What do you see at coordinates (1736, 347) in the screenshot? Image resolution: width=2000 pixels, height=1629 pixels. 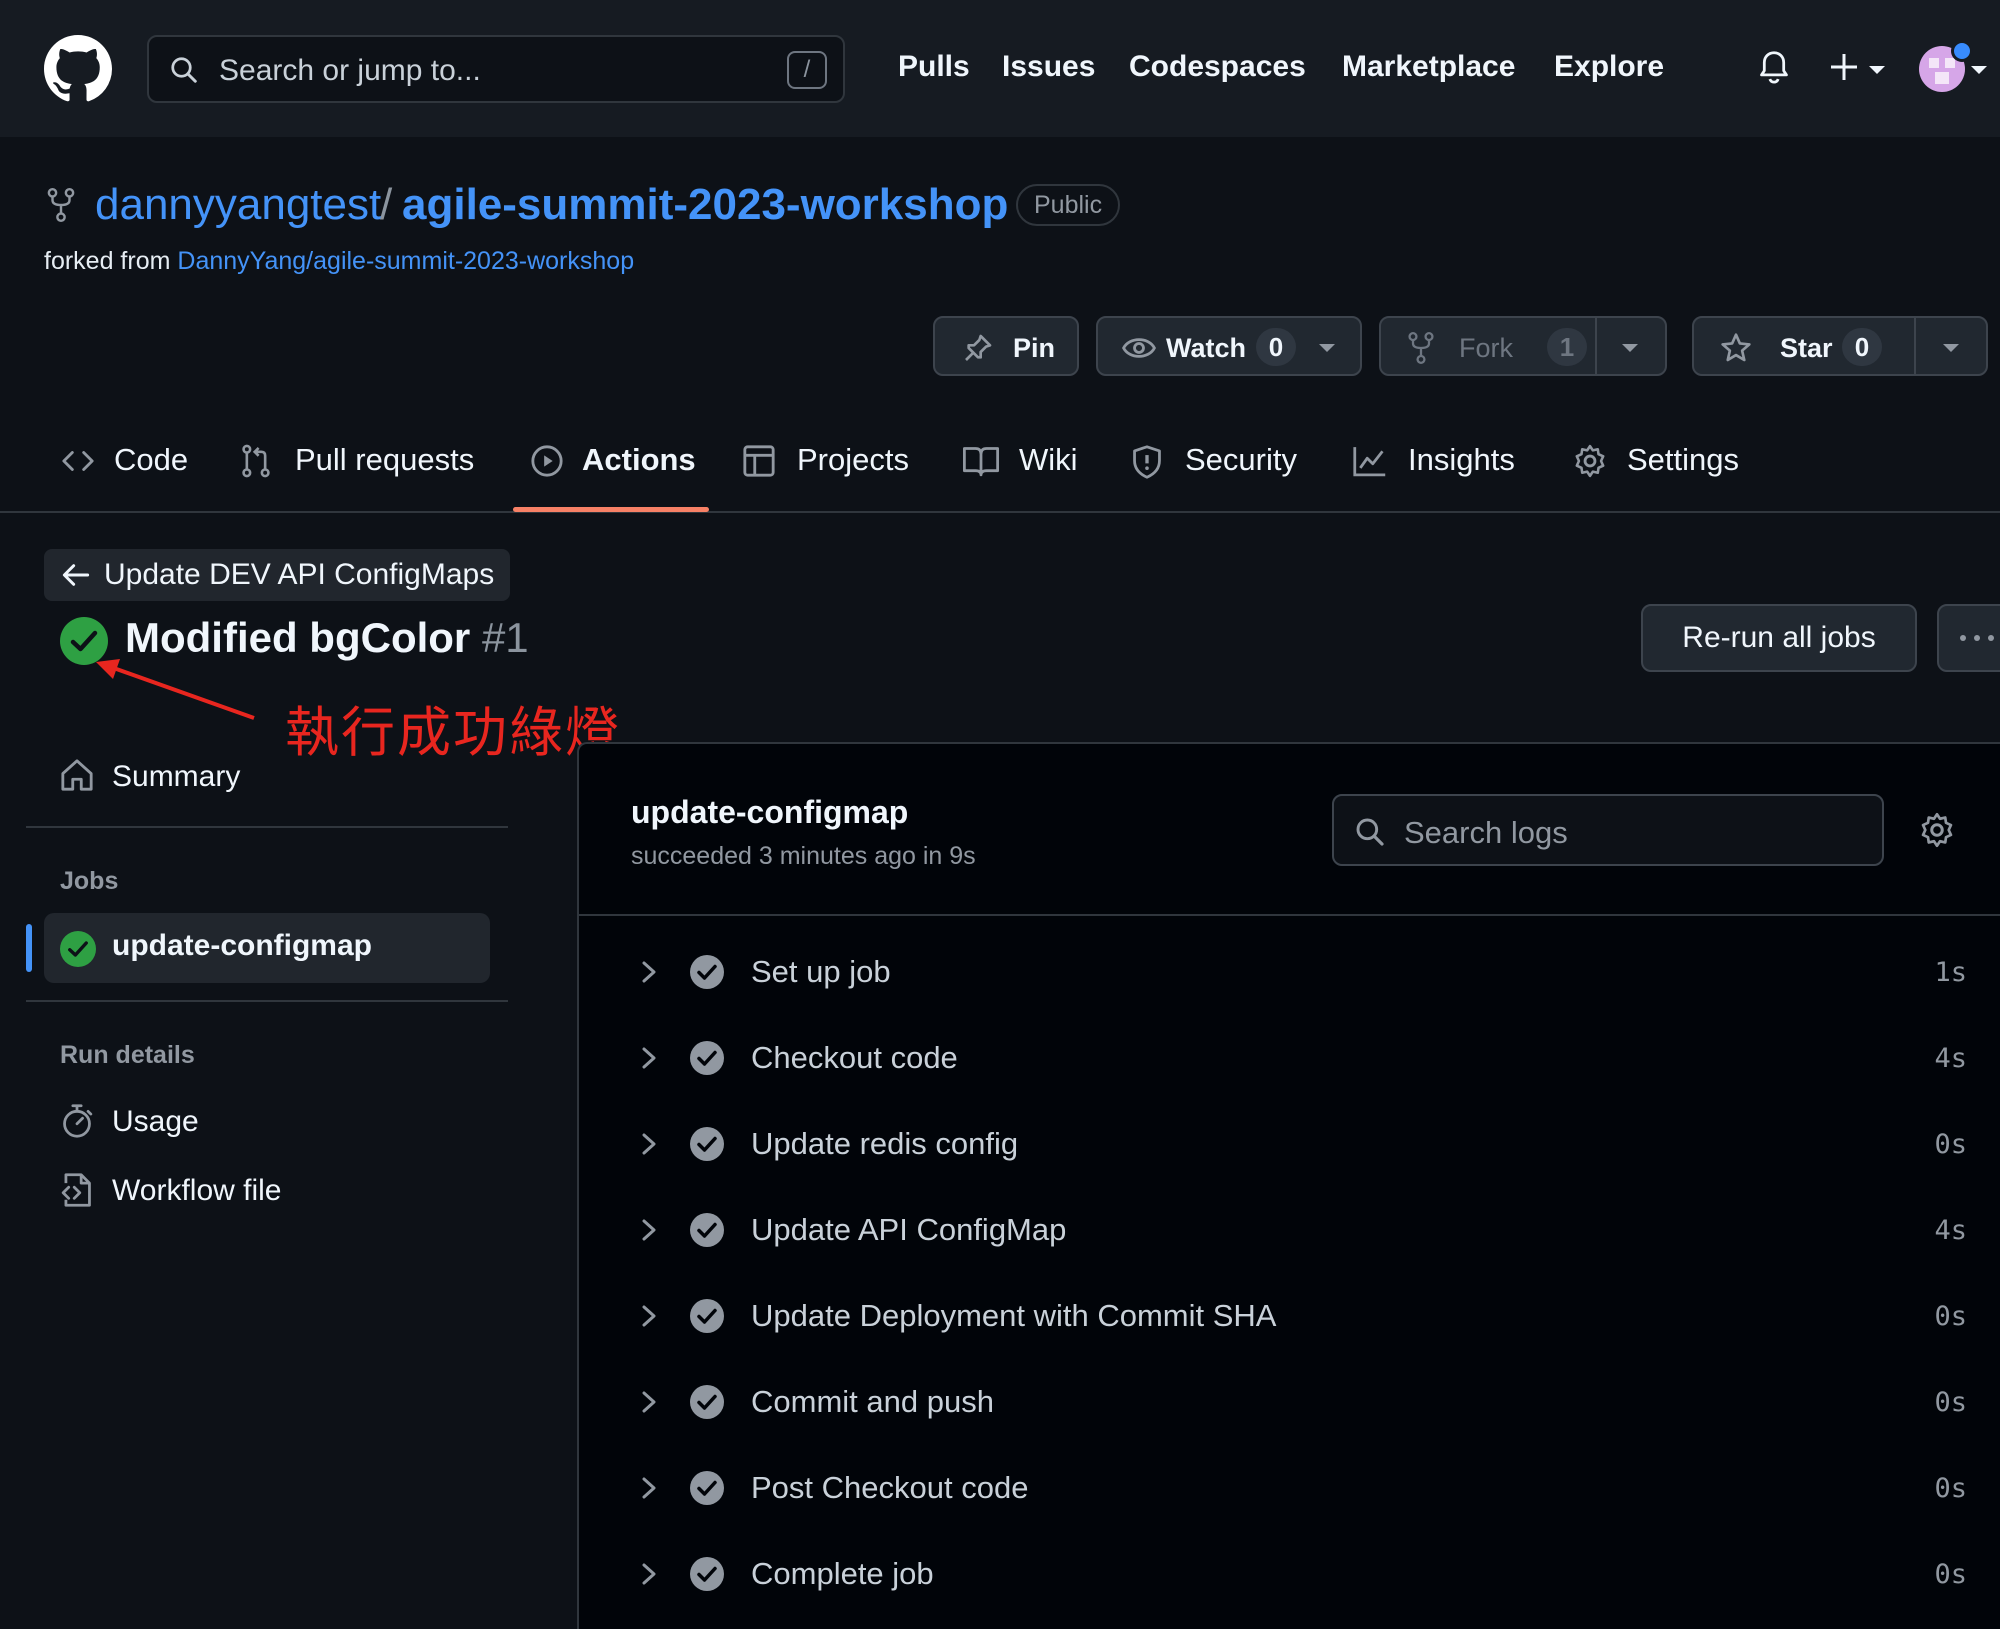 I see `star-icon` at bounding box center [1736, 347].